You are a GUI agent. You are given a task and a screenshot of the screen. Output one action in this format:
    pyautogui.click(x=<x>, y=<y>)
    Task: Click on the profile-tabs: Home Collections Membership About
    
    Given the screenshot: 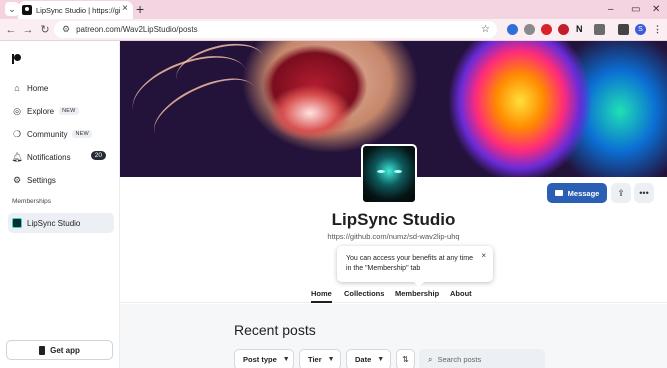 What is the action you would take?
    pyautogui.click(x=393, y=294)
    